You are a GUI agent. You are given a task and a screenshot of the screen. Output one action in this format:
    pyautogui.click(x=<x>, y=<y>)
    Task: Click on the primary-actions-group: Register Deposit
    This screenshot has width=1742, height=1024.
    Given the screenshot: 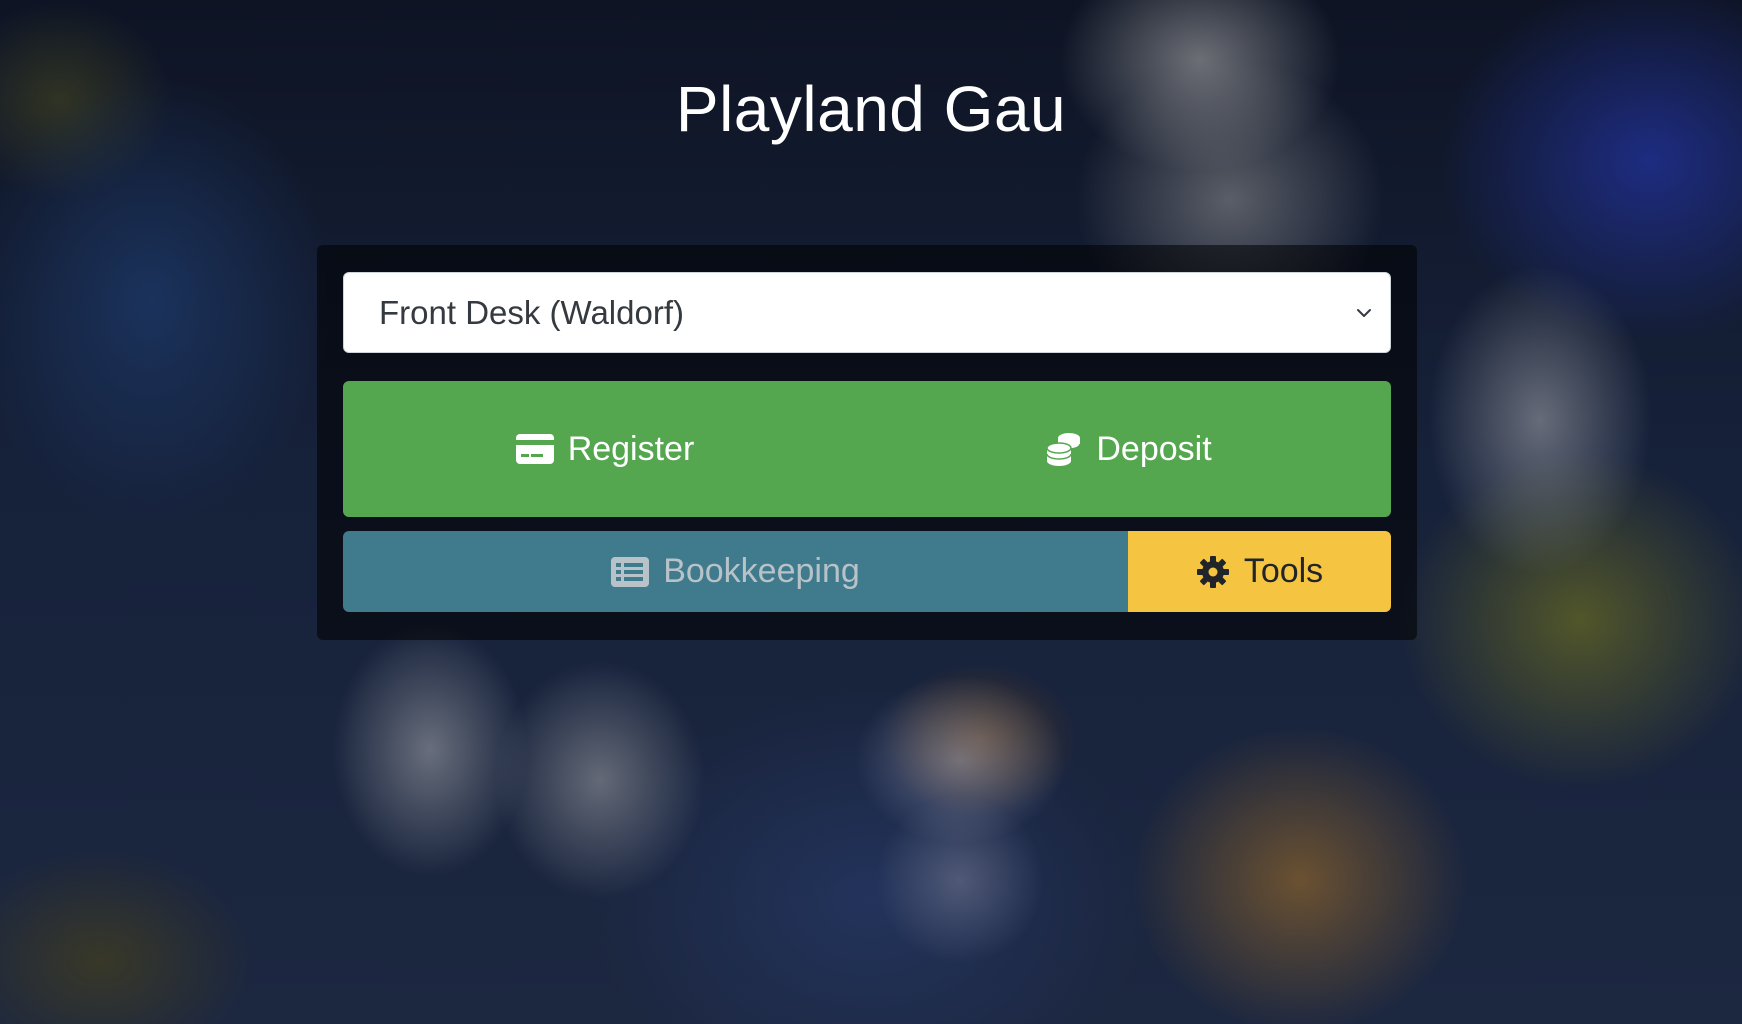 What is the action you would take?
    pyautogui.click(x=867, y=449)
    